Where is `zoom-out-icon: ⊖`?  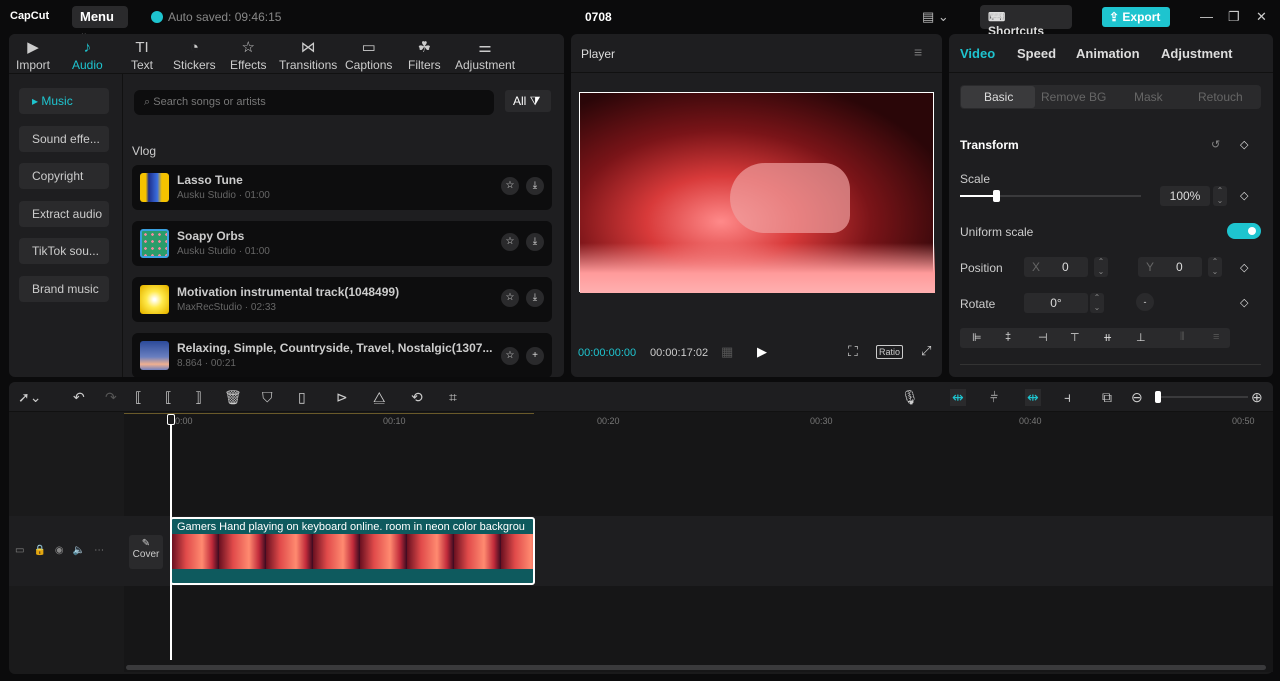
zoom-out-icon: ⊖ is located at coordinates (1137, 397).